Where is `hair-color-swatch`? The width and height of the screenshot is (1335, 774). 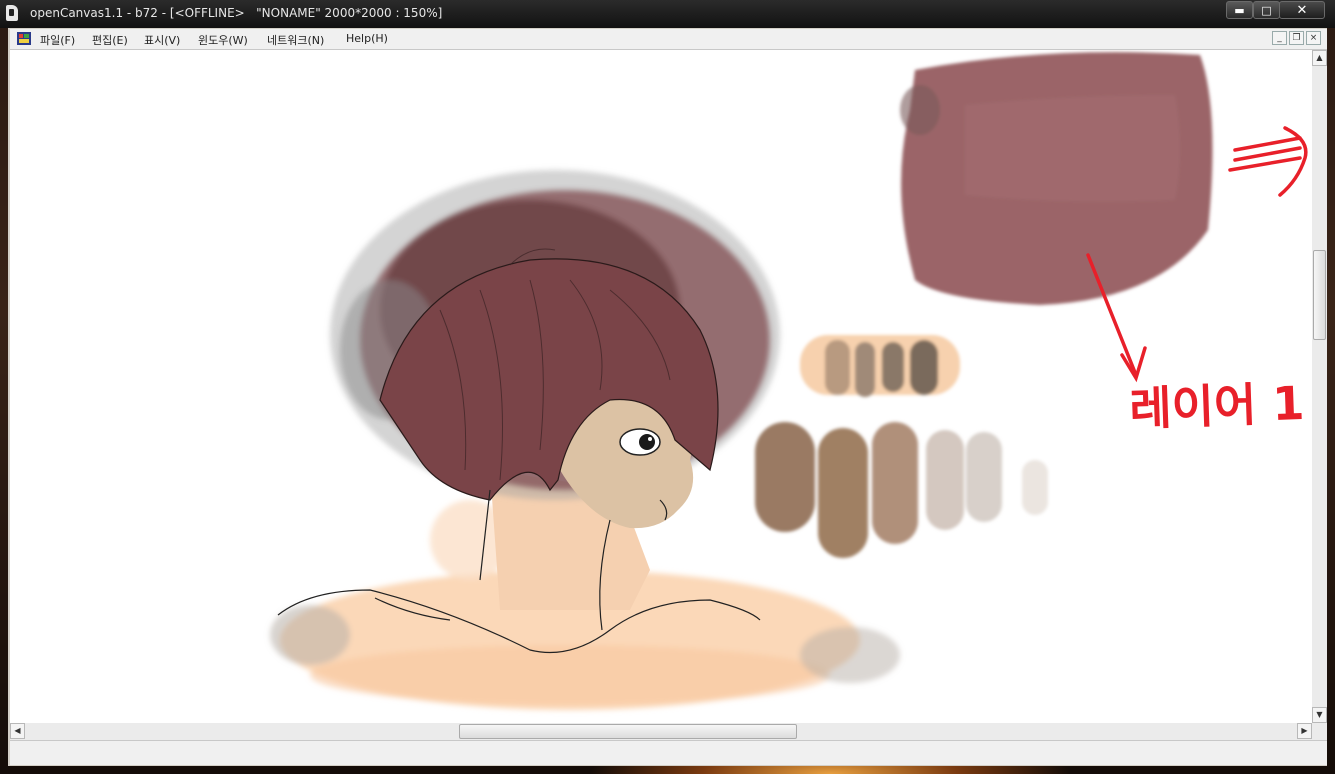 hair-color-swatch is located at coordinates (1056, 179).